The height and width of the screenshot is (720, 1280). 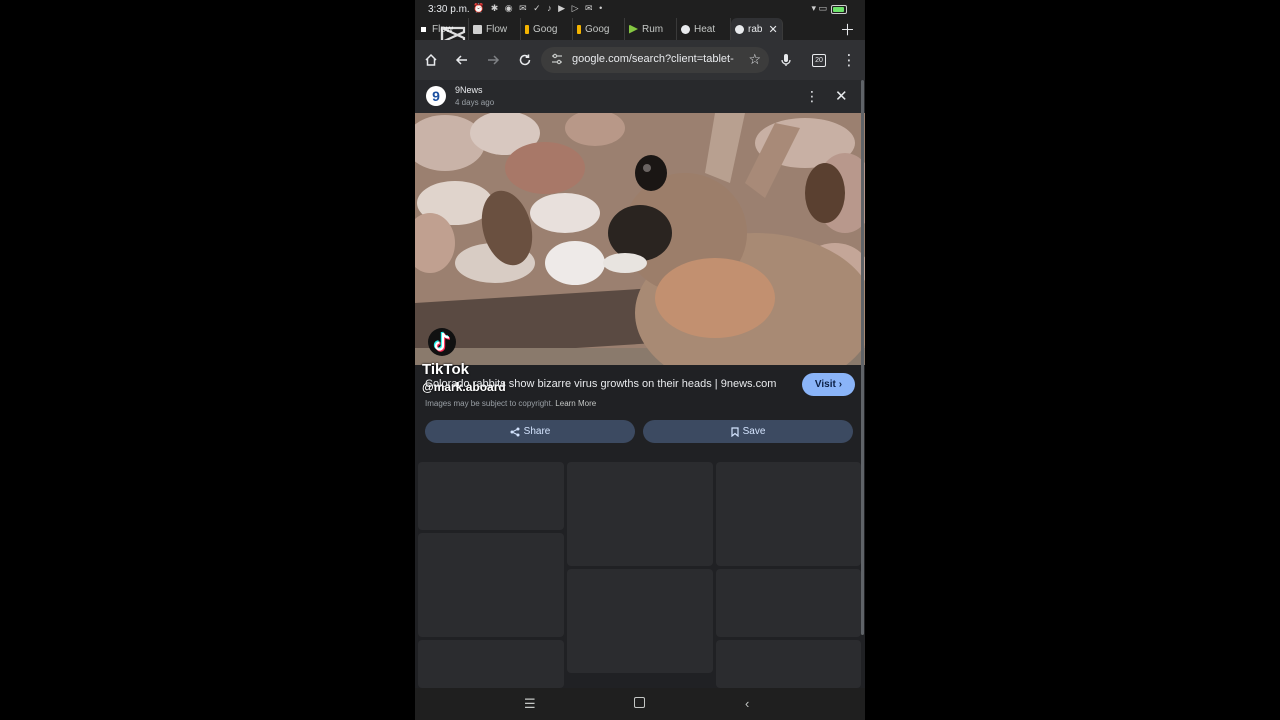 I want to click on back-nav-icon: ‹, so click(x=747, y=703).